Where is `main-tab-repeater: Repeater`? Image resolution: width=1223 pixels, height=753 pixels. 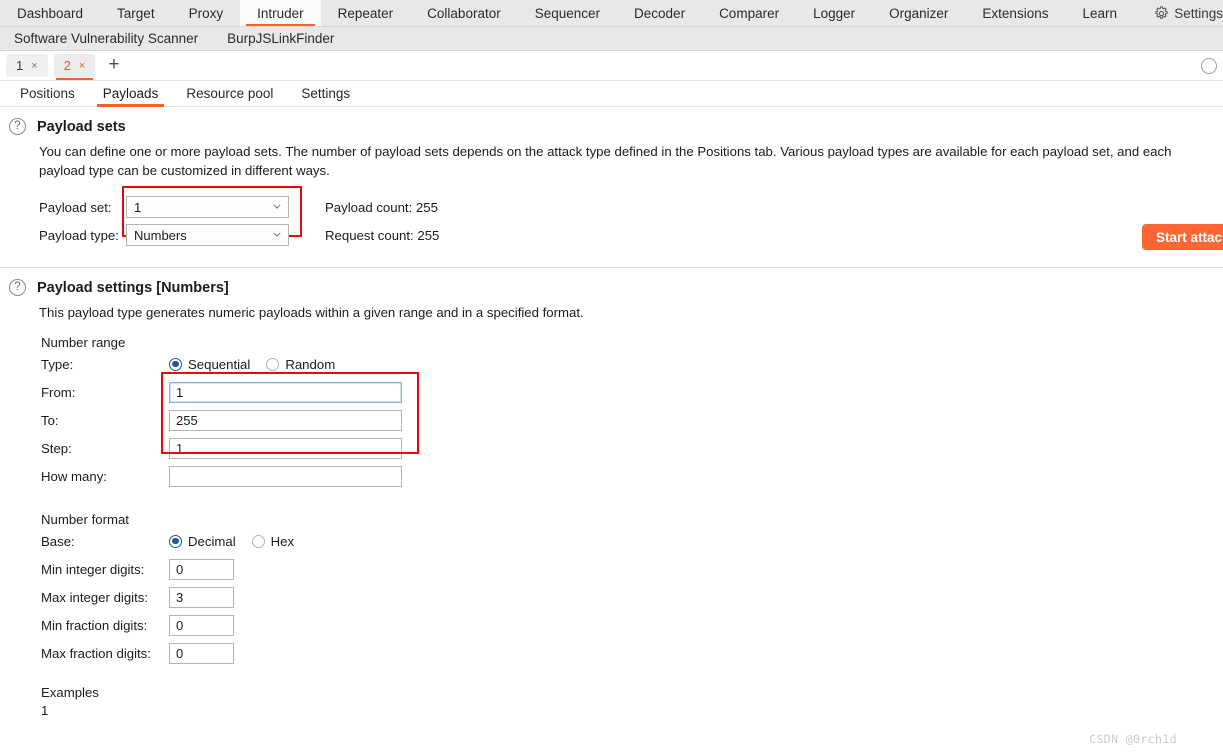 main-tab-repeater: Repeater is located at coordinates (366, 13).